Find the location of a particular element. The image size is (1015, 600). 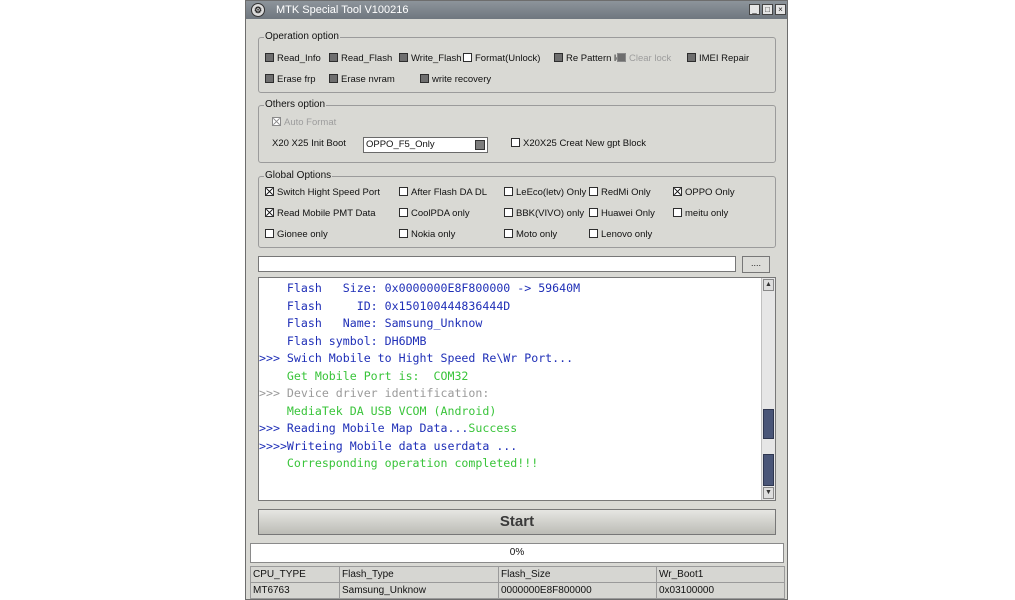

checkbox-label: Read_Info is located at coordinates (299, 58).